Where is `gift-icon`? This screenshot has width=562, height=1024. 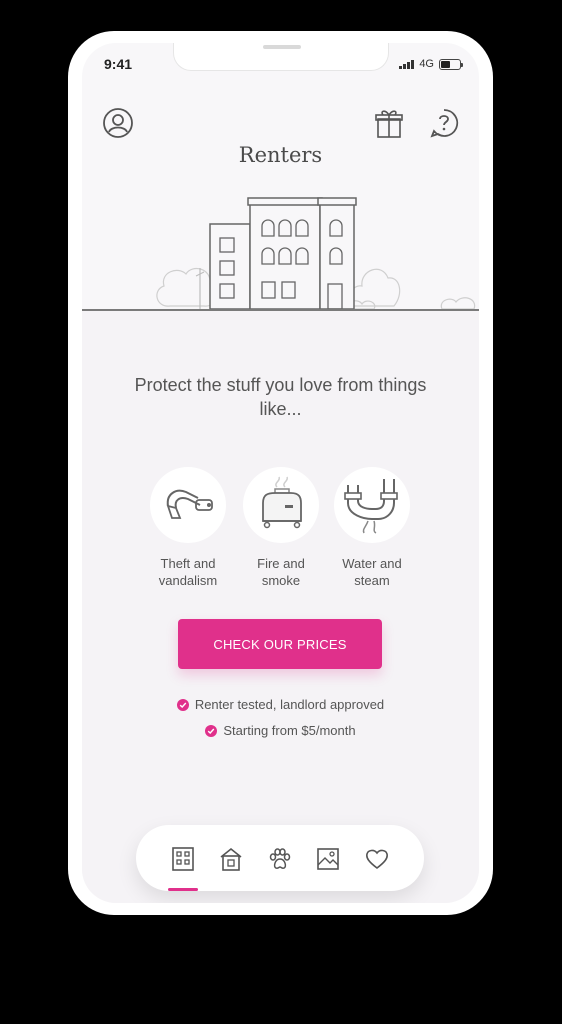 gift-icon is located at coordinates (389, 123).